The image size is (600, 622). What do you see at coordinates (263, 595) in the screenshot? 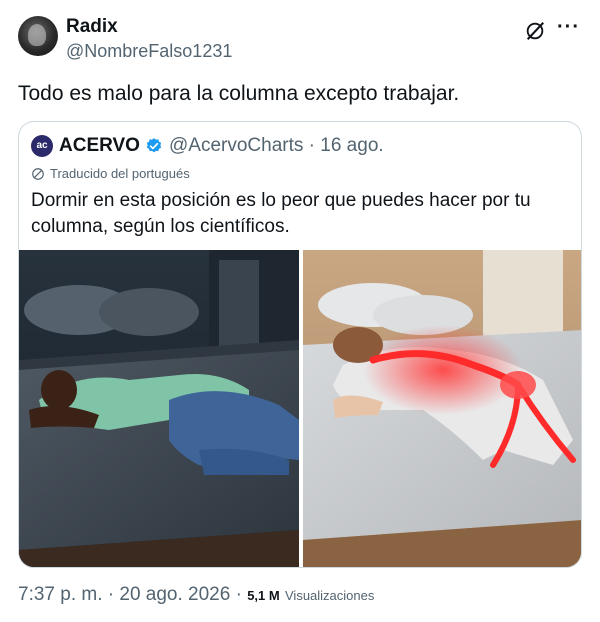
I see `views-count: 5,1 M` at bounding box center [263, 595].